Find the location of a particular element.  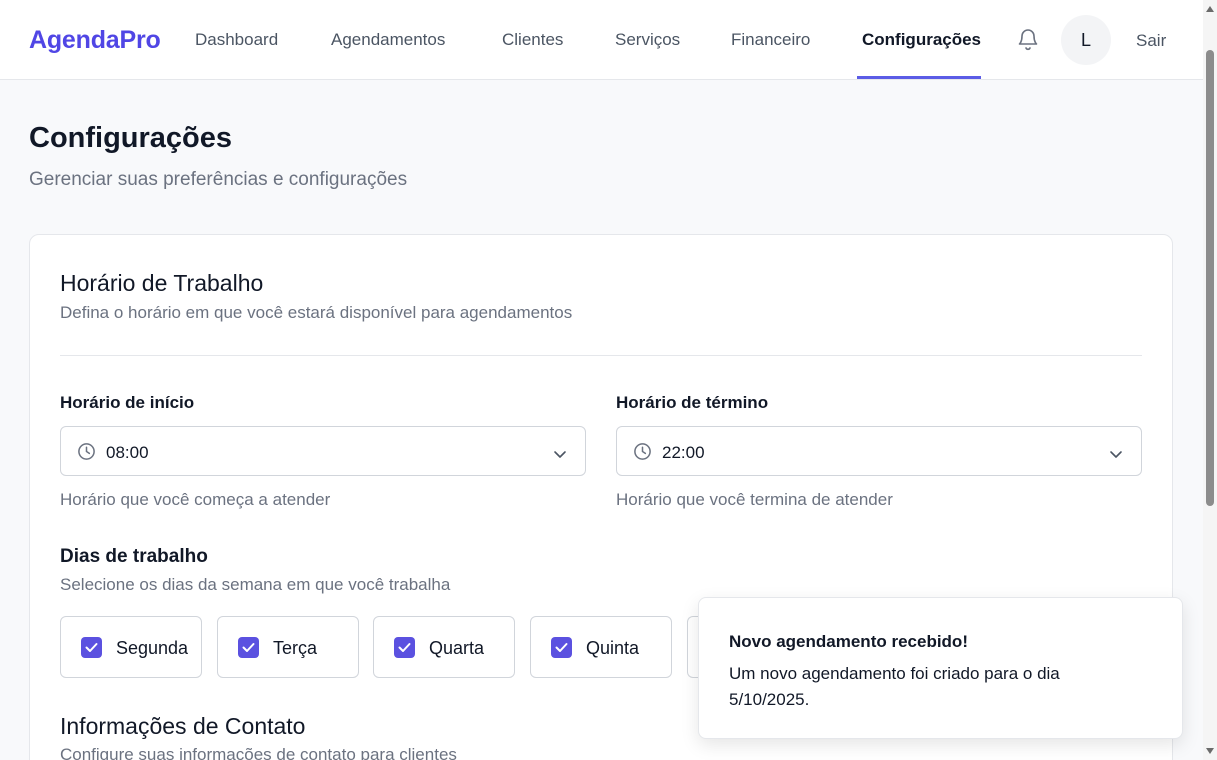

page-scrollbar is located at coordinates (1210, 380).